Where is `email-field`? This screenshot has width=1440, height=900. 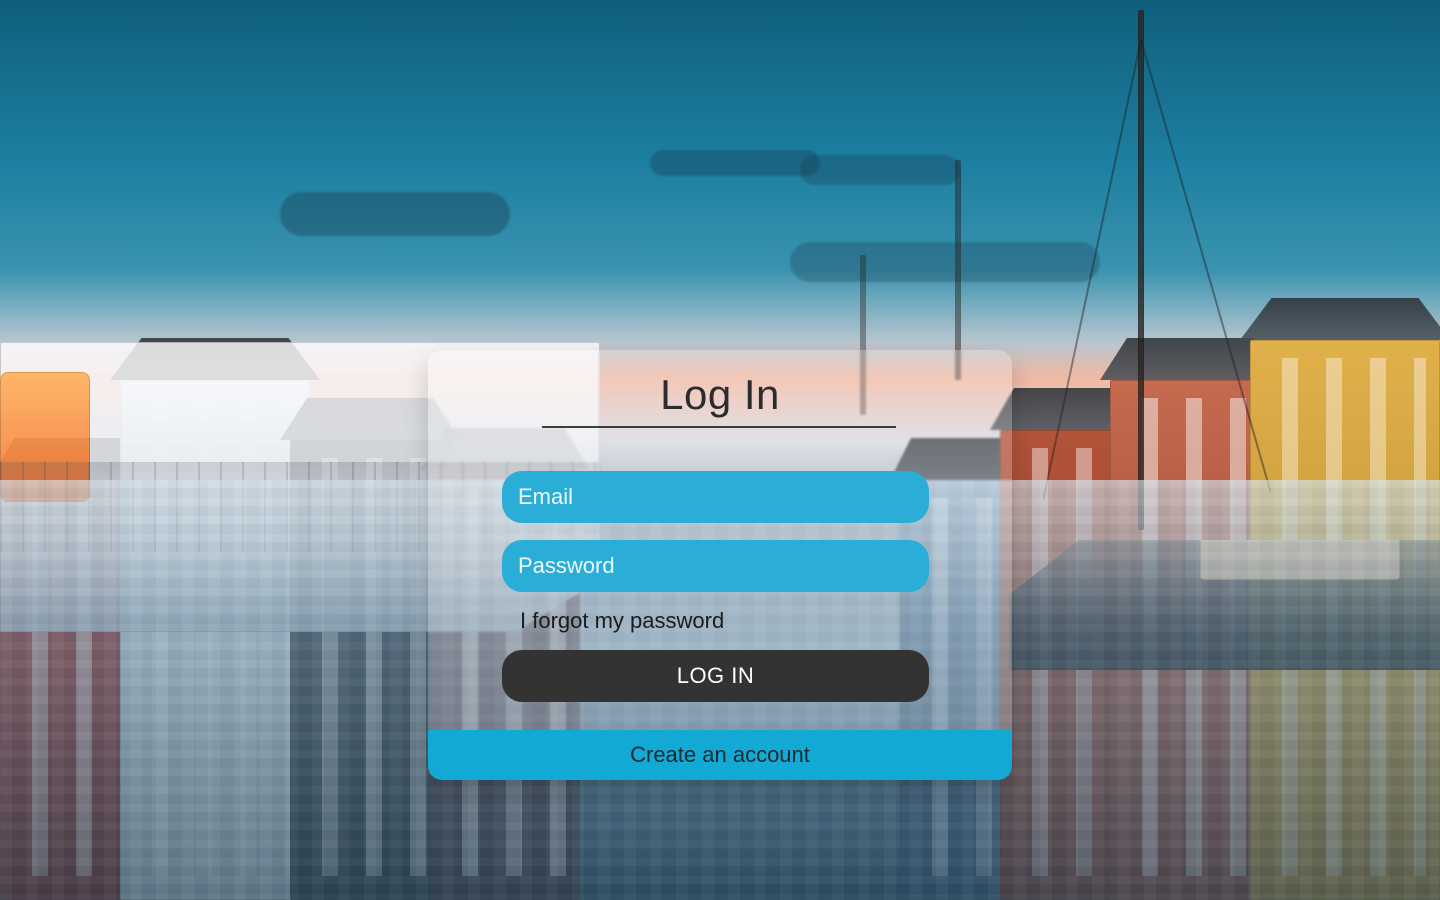
email-field is located at coordinates (715, 497).